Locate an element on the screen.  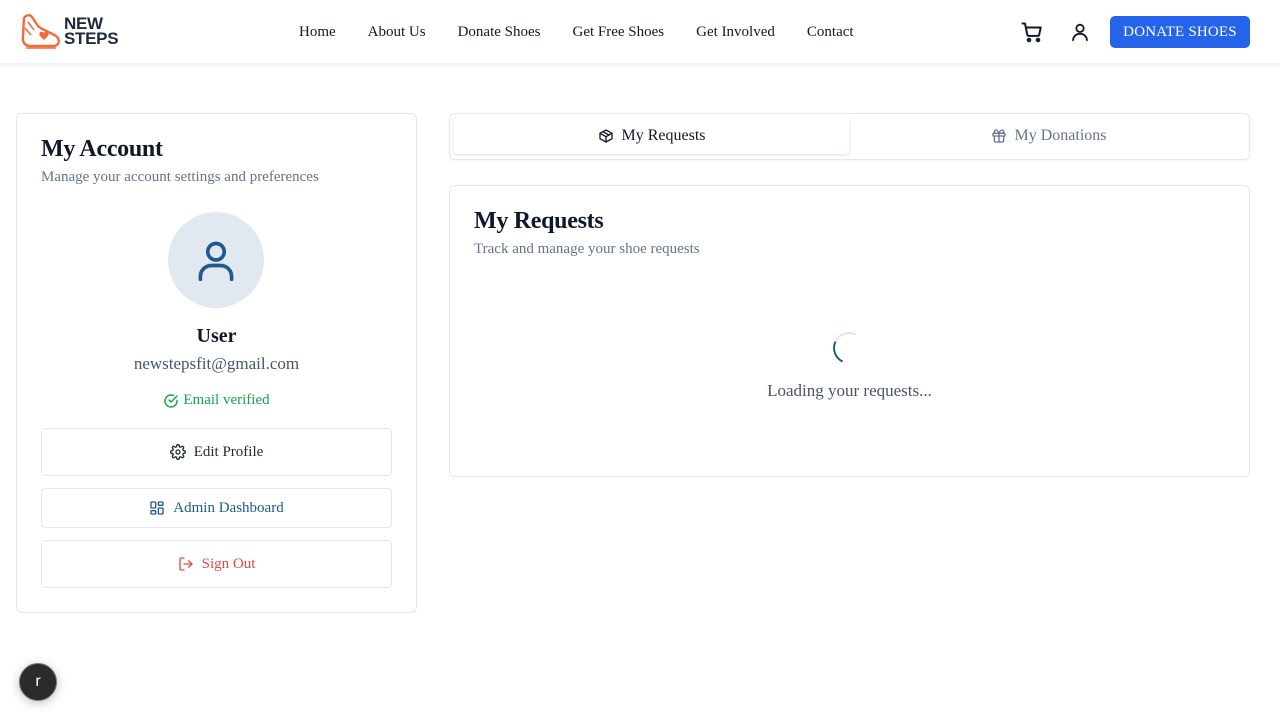
email-verified-badge: Email verified is located at coordinates (216, 400).